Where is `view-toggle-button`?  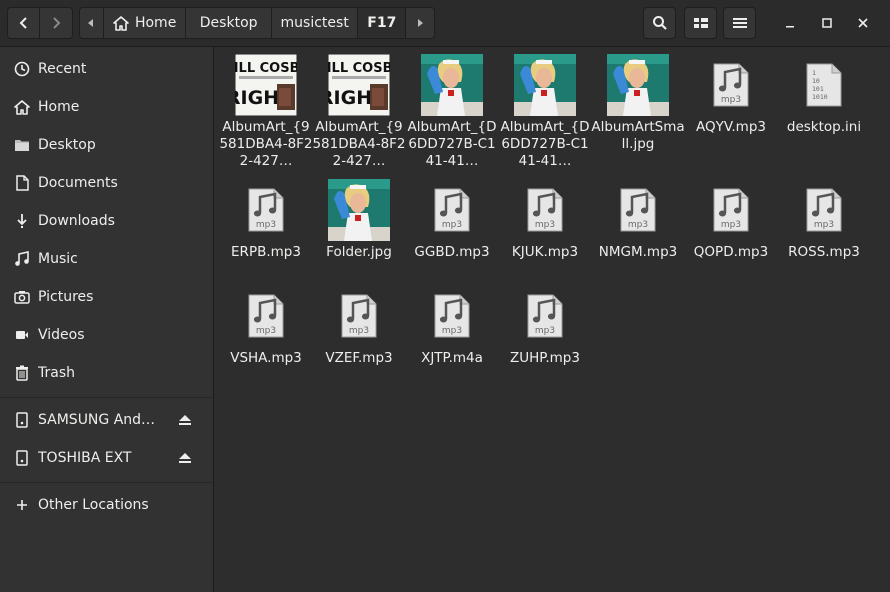
view-toggle-button is located at coordinates (700, 23).